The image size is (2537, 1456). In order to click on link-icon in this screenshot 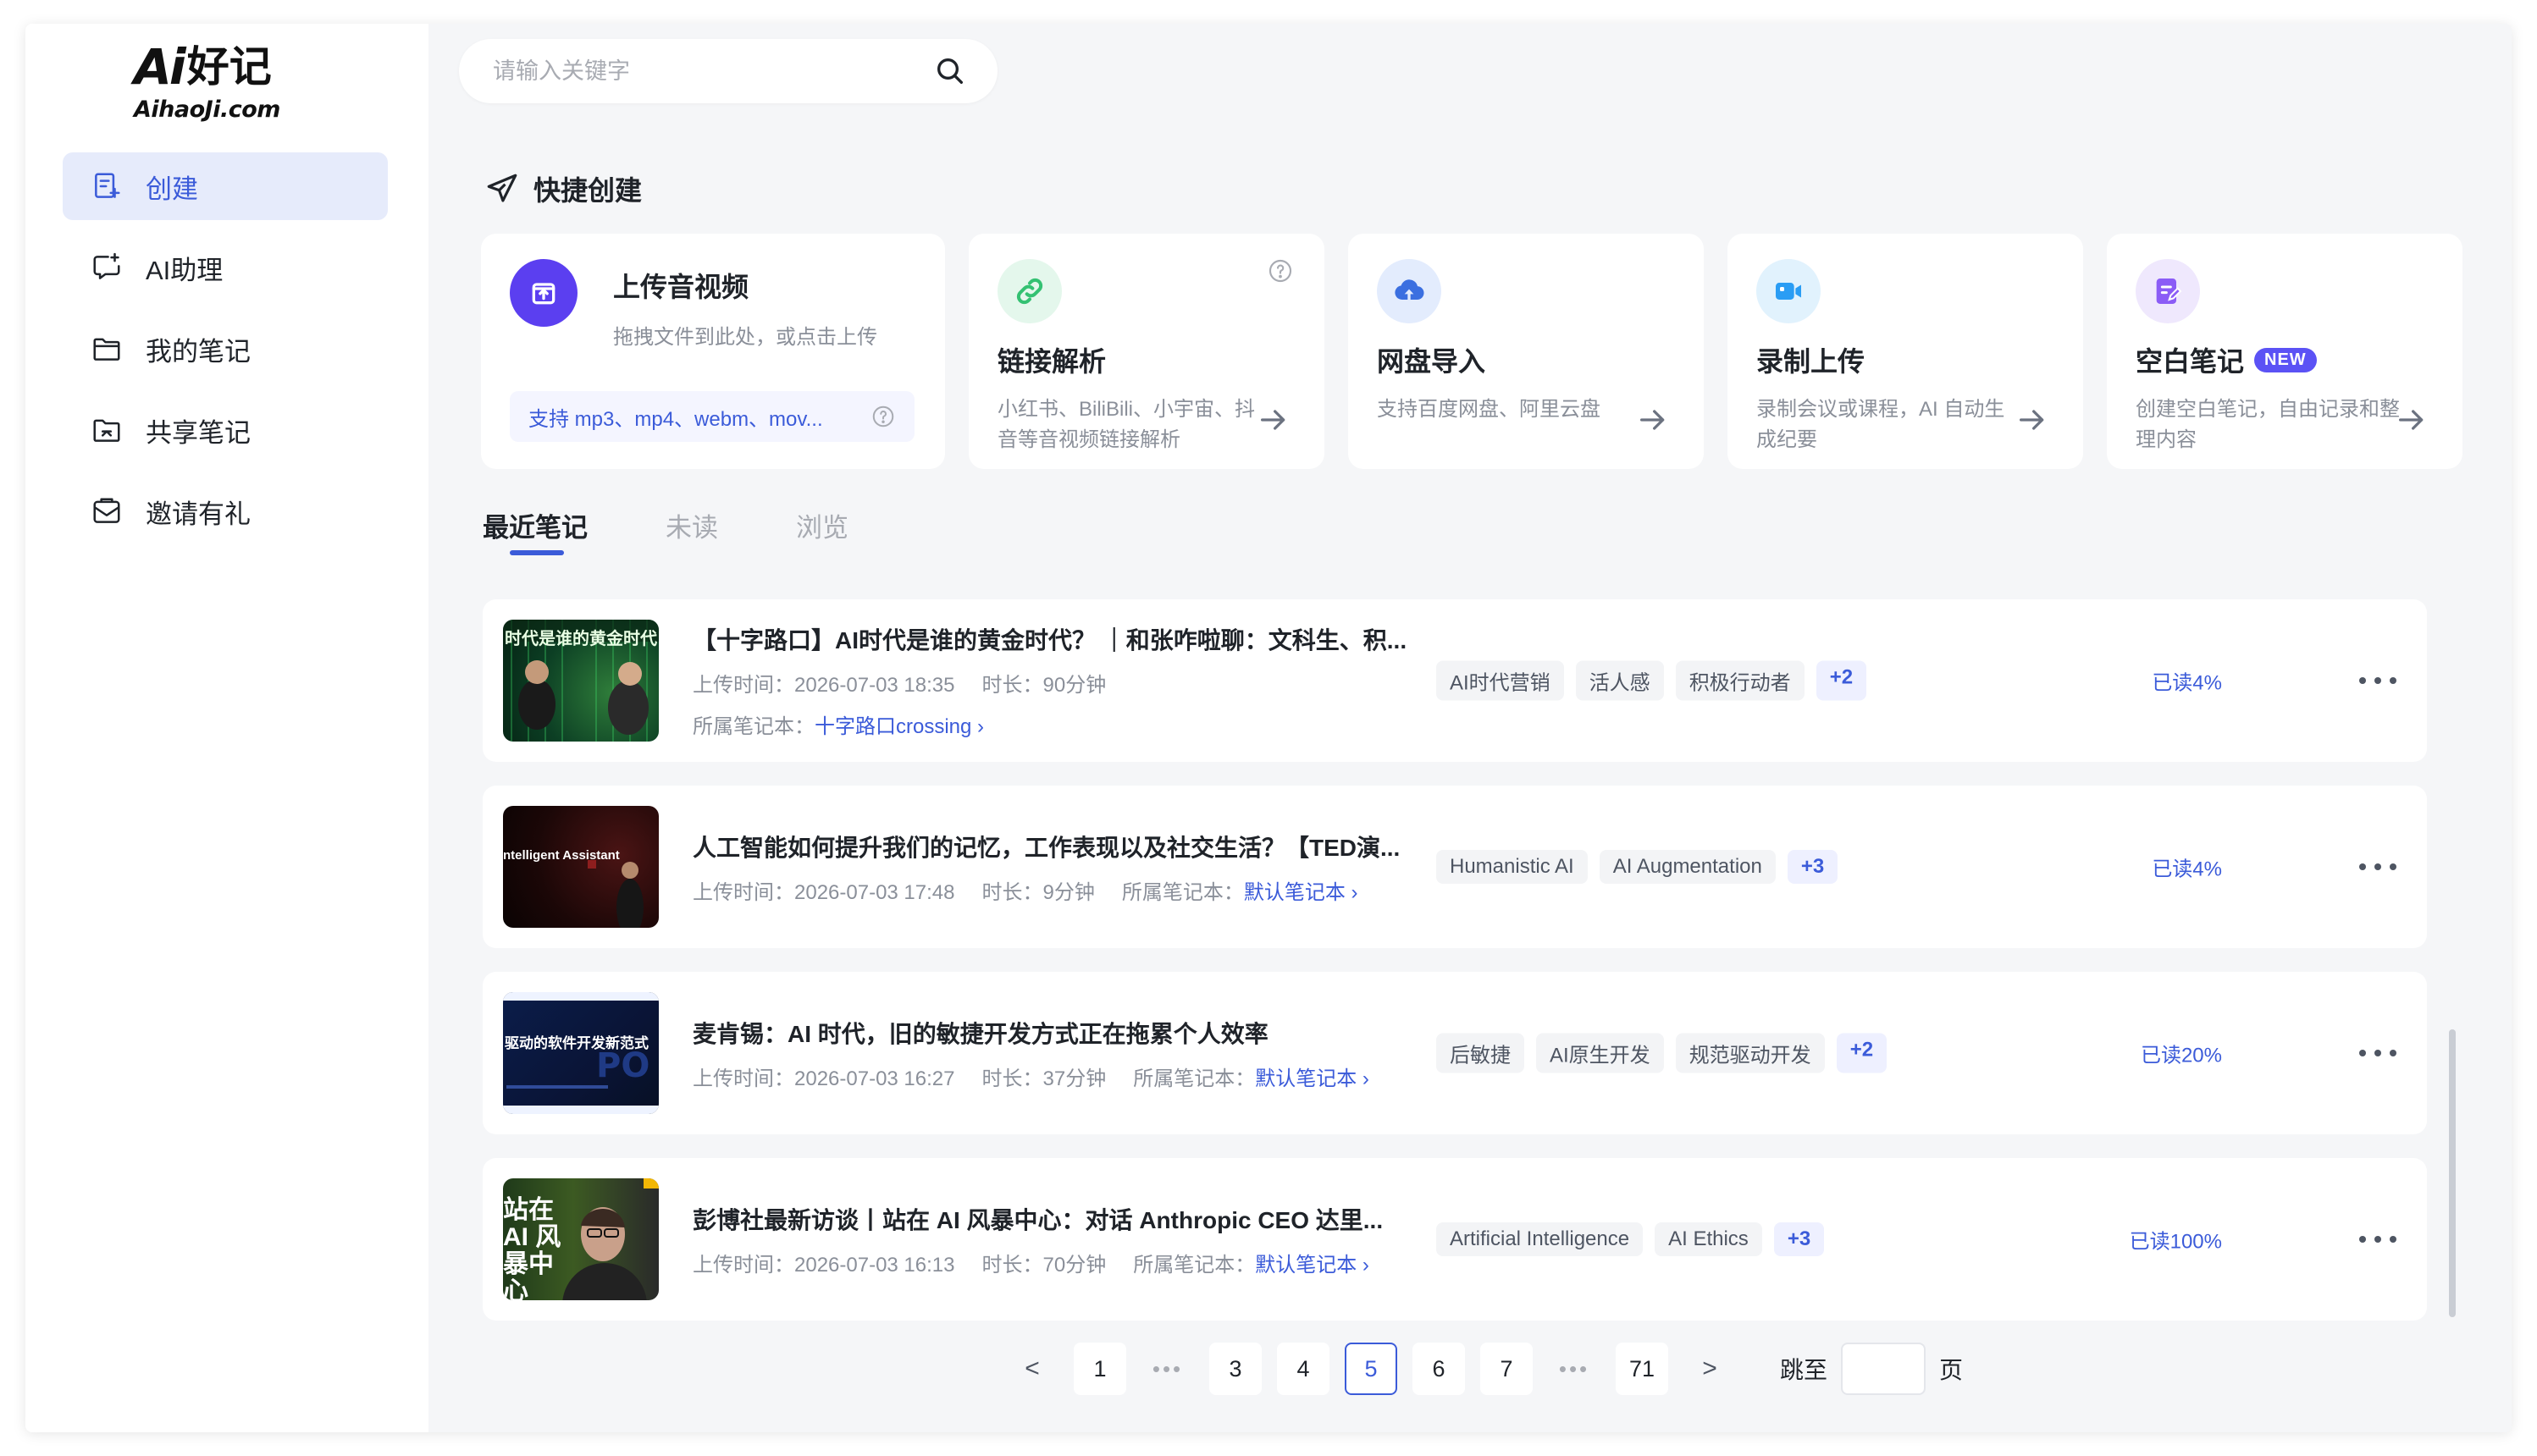, I will do `click(1030, 291)`.